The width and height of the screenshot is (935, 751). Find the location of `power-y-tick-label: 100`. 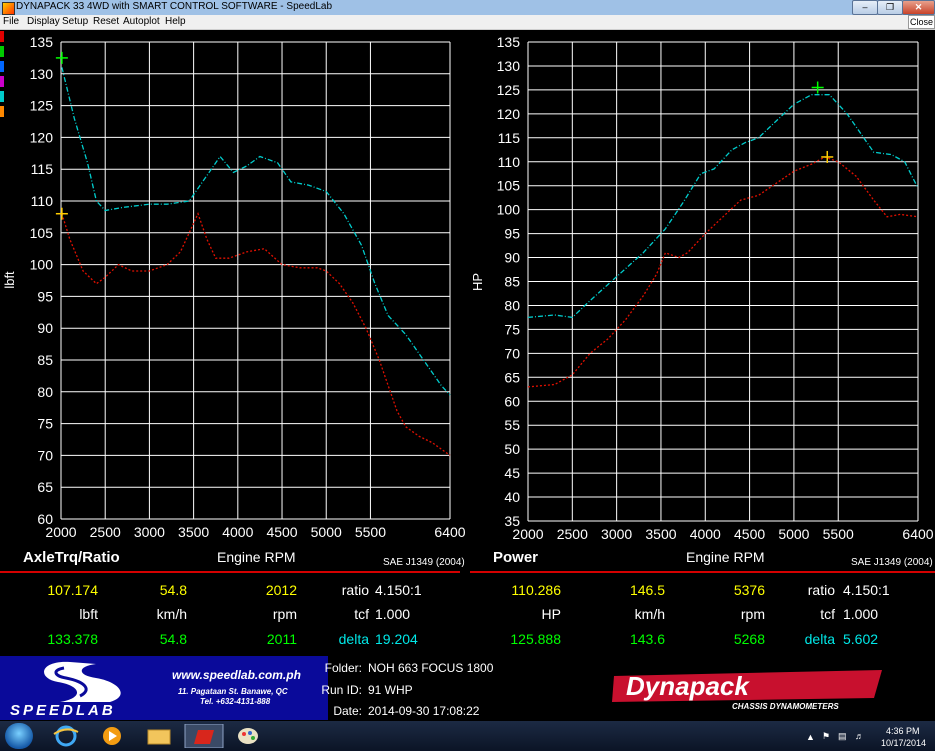

power-y-tick-label: 100 is located at coordinates (509, 210).